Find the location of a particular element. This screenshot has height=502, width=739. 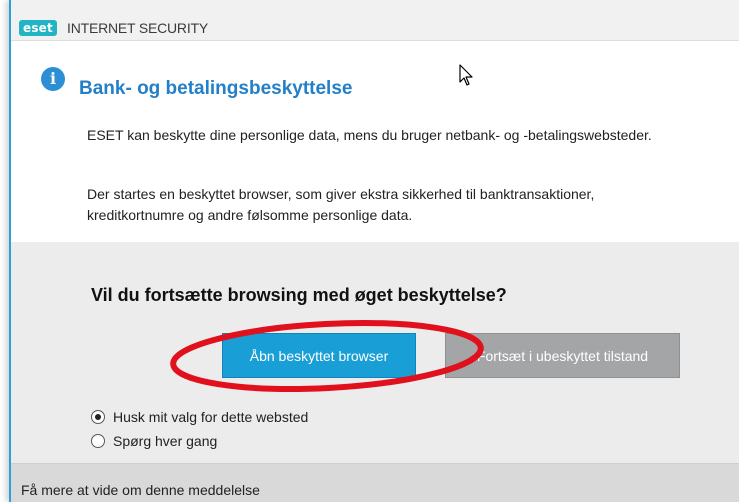

radio-checked-icon is located at coordinates (98, 417).